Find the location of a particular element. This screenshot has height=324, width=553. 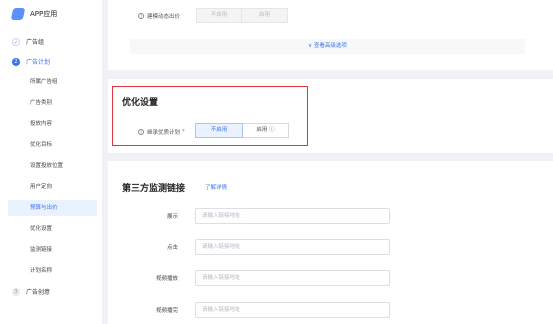

sidebar-item-monitor: 监测链接 is located at coordinates (52, 250).